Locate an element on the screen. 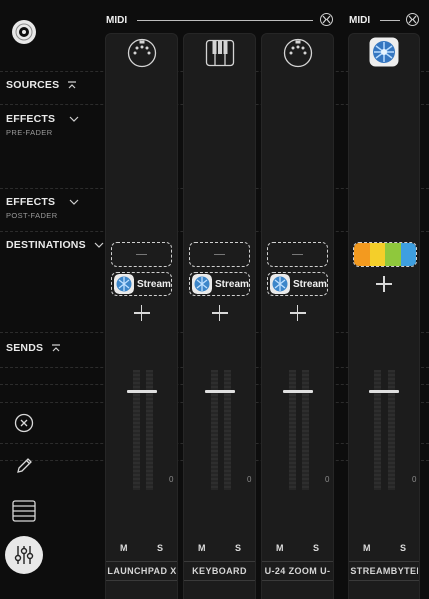  mixer-sliders-icon is located at coordinates (24, 555).